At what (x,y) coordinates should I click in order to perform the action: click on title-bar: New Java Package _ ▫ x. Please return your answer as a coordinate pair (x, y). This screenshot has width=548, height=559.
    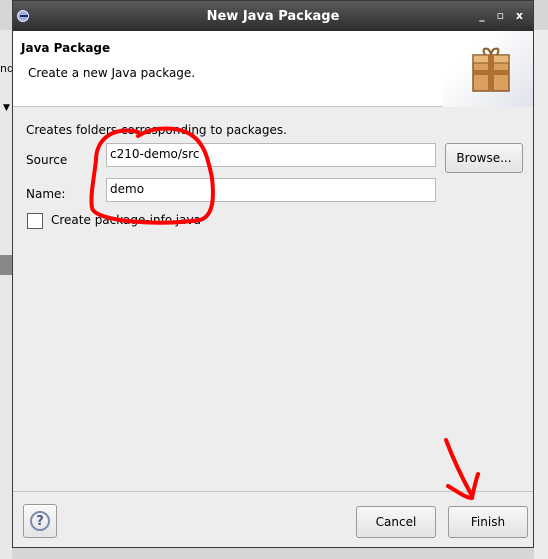
    Looking at the image, I should click on (273, 16).